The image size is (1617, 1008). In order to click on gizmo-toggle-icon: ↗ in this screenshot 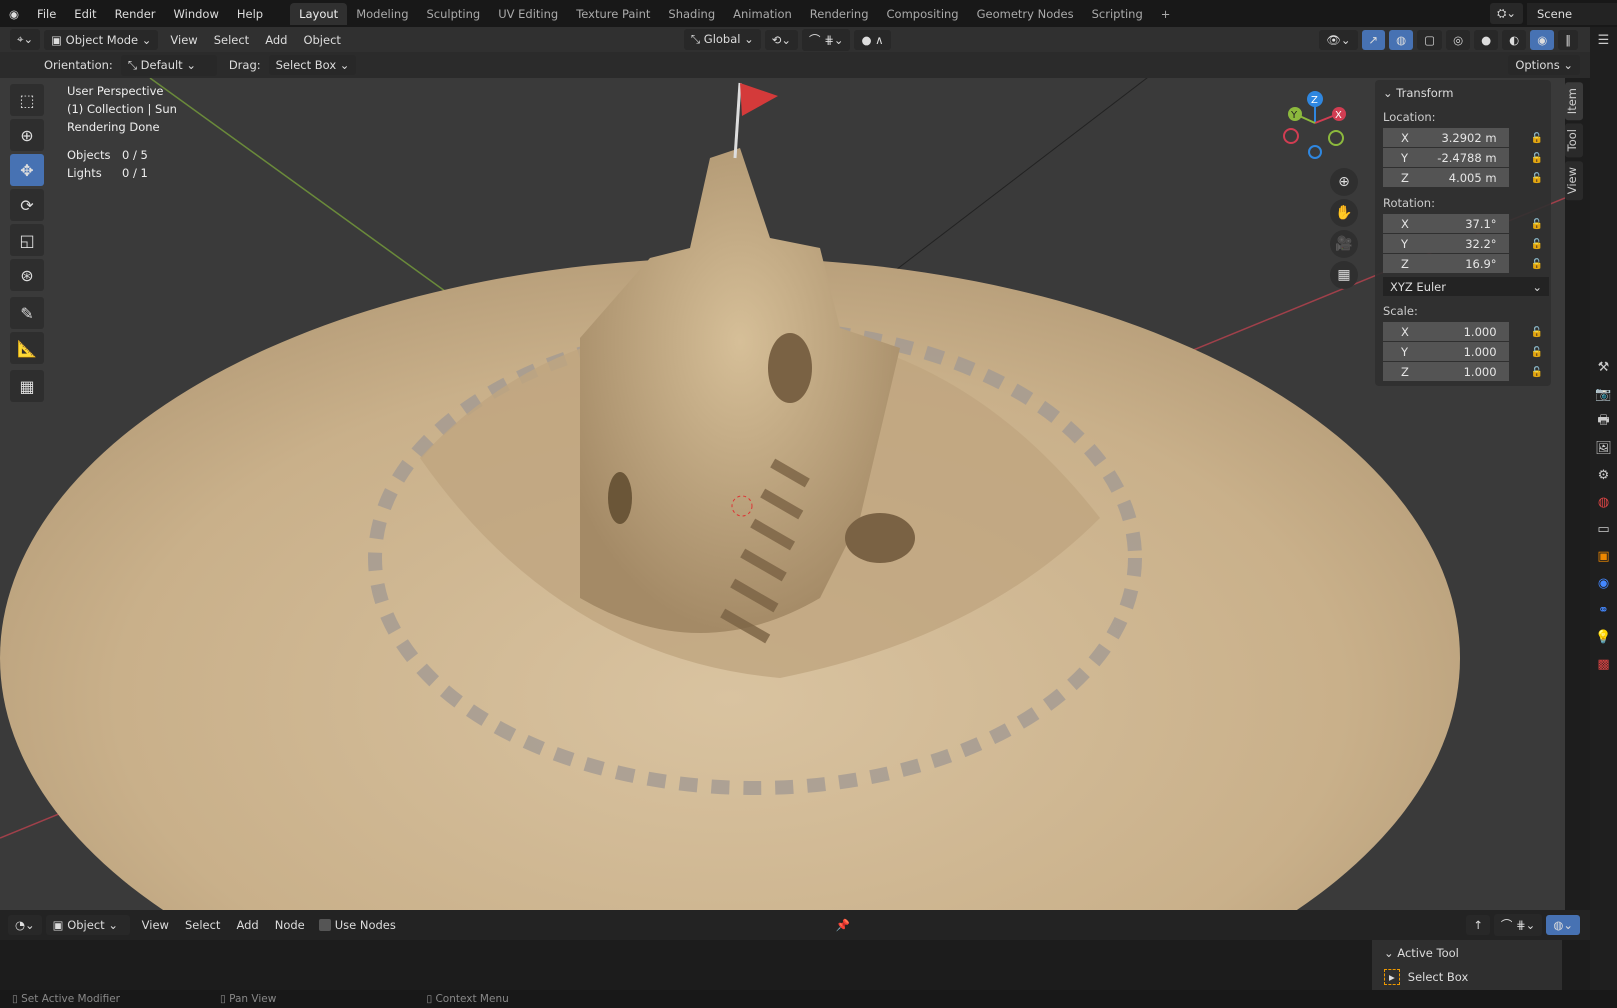, I will do `click(1373, 39)`.